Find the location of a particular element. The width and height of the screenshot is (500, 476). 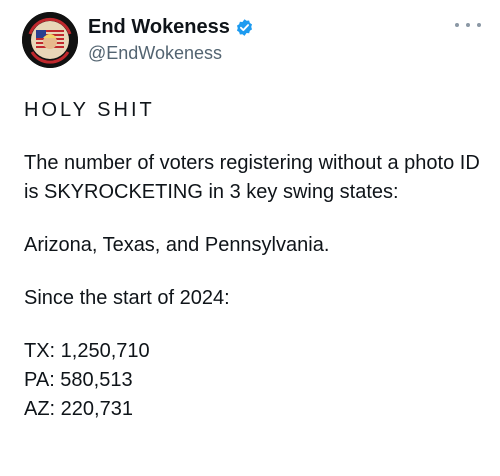

author-handle: @EndWokeness is located at coordinates (155, 53).